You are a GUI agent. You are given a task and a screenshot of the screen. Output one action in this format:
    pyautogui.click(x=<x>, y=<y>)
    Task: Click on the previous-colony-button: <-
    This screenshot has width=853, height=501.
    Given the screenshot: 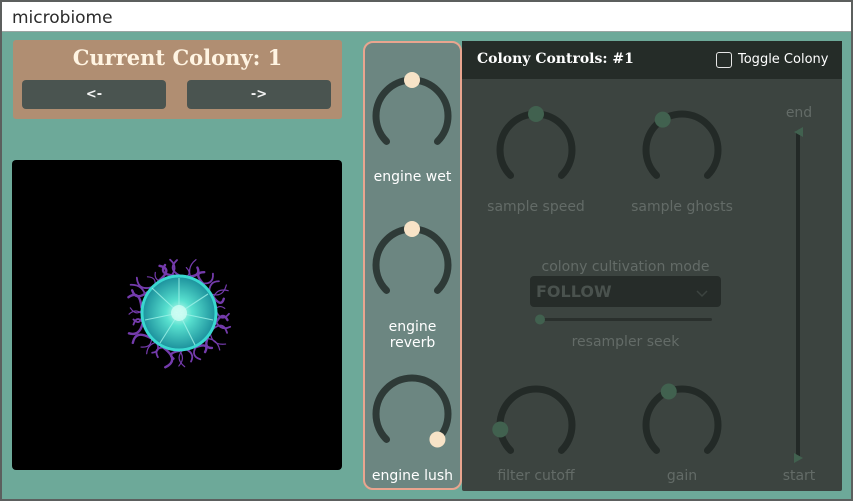 What is the action you would take?
    pyautogui.click(x=94, y=94)
    